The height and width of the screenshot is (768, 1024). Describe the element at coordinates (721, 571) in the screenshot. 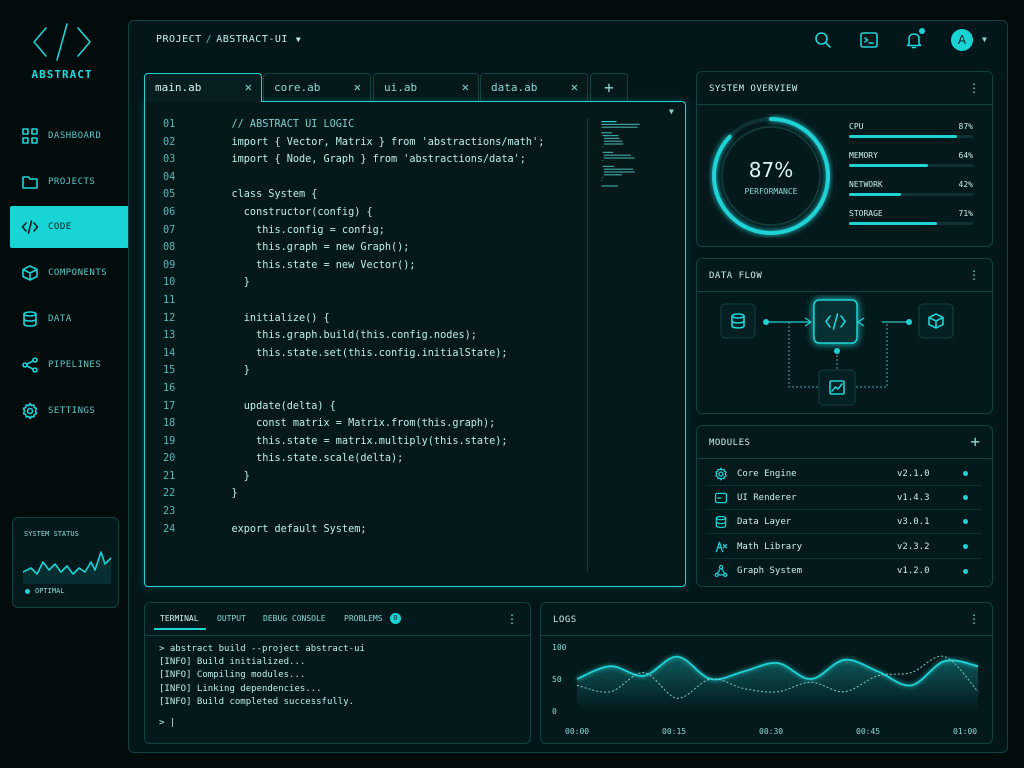

I see `graph-icon` at that location.